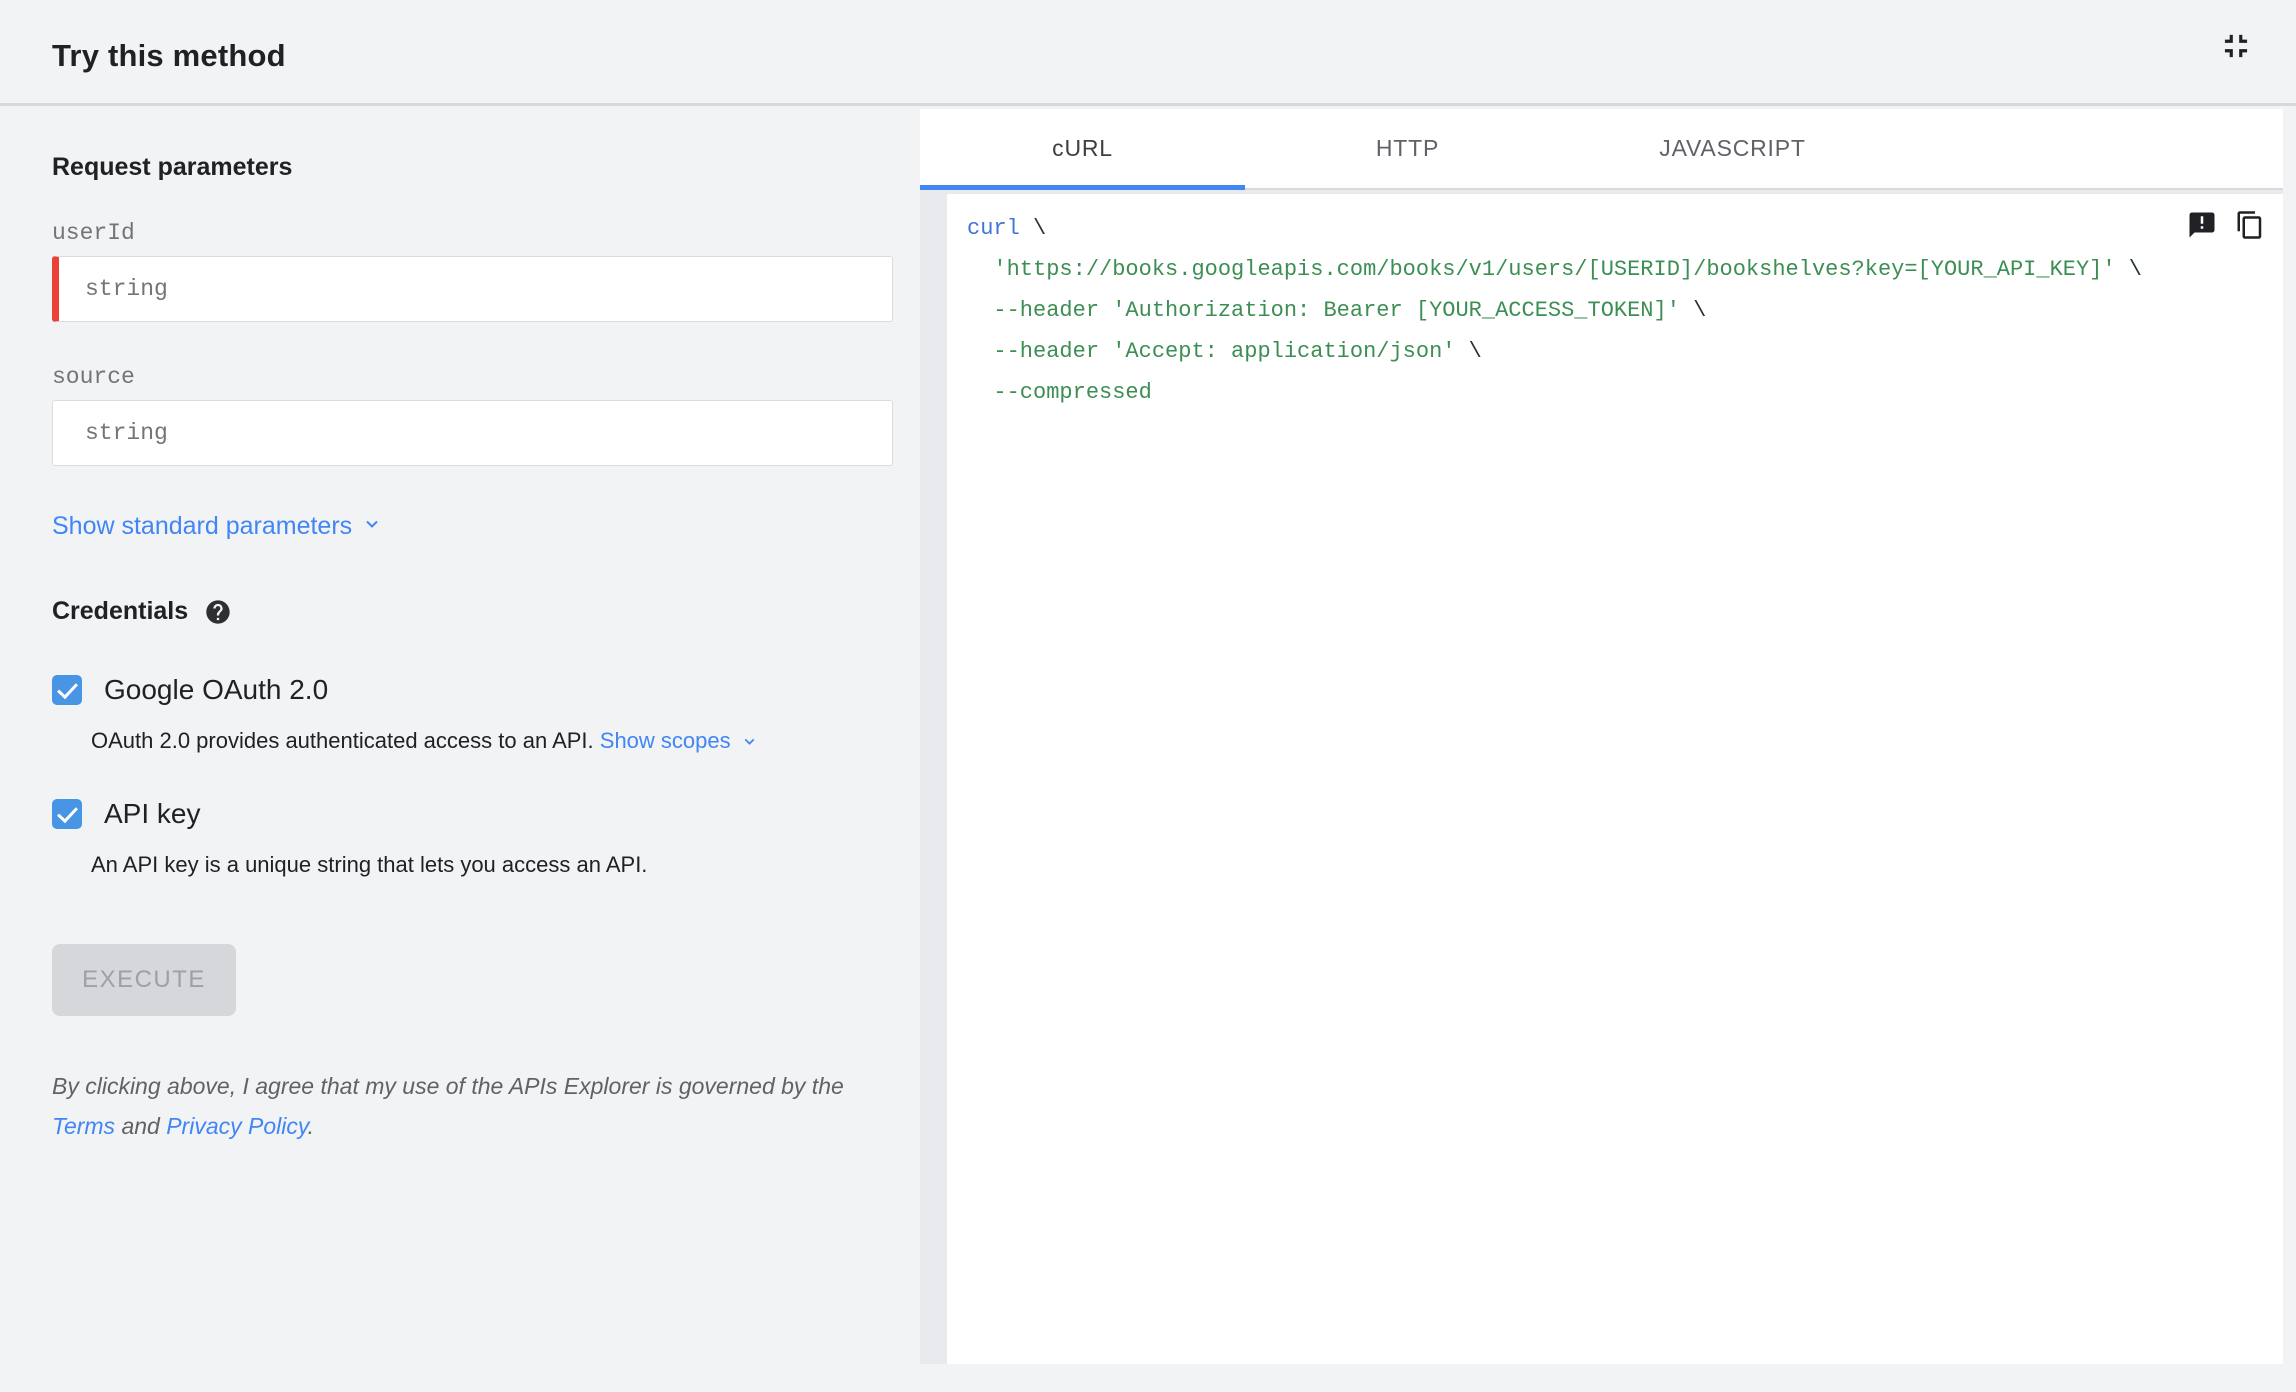 The image size is (2296, 1392). I want to click on privacy-policy-link: Privacy Policy, so click(236, 1126).